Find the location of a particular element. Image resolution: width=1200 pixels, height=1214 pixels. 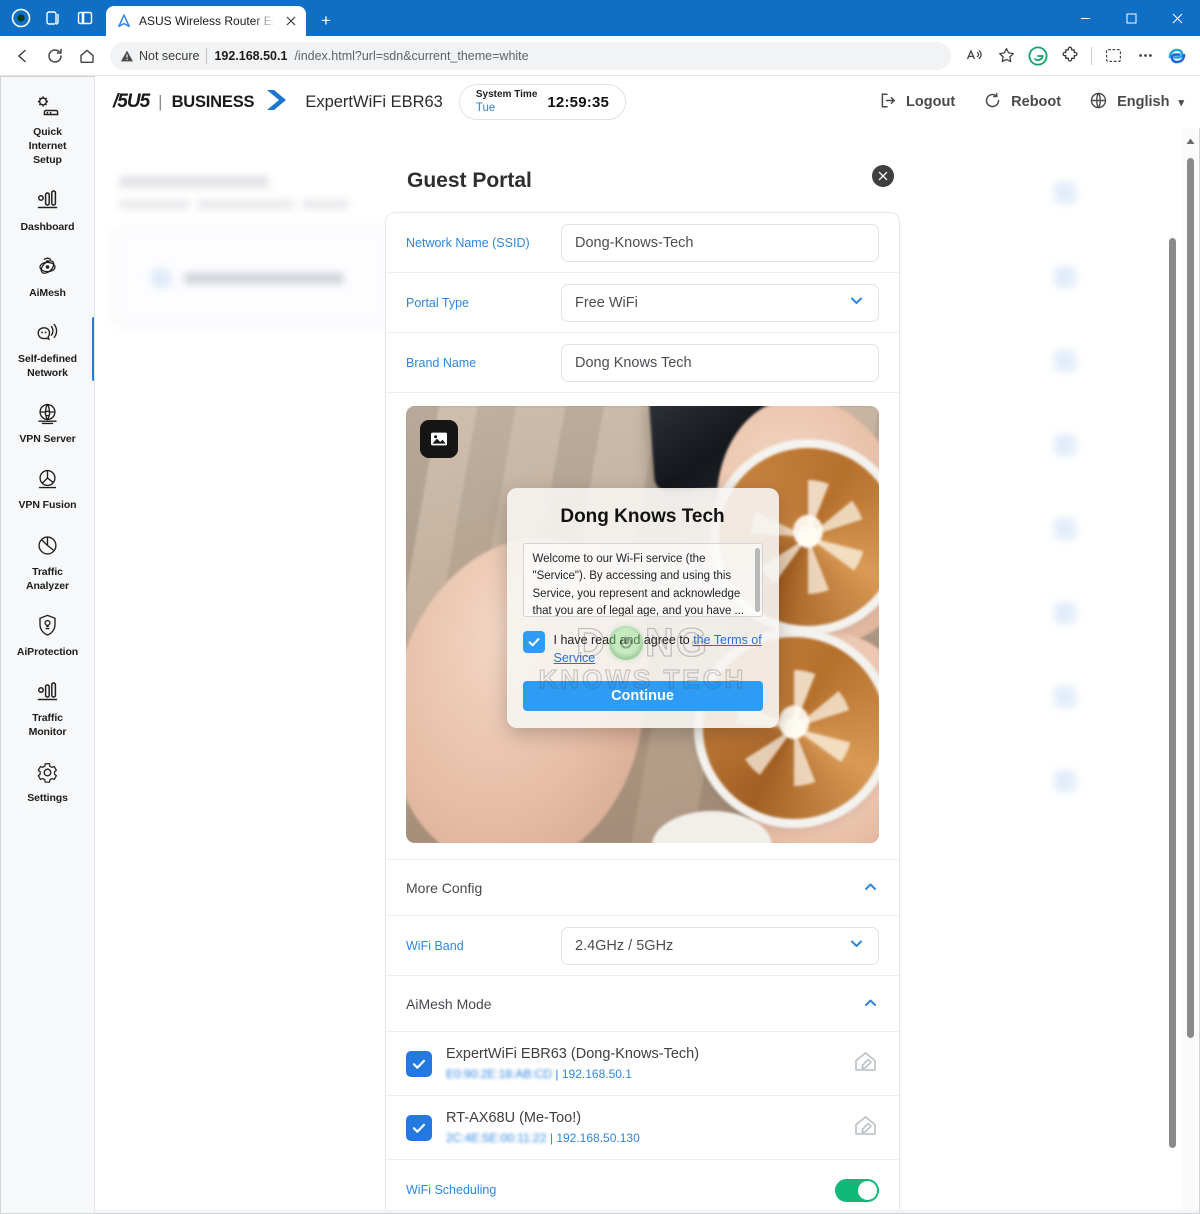

aimesh-mode-section-header: AiMesh Mode is located at coordinates (642, 1004).